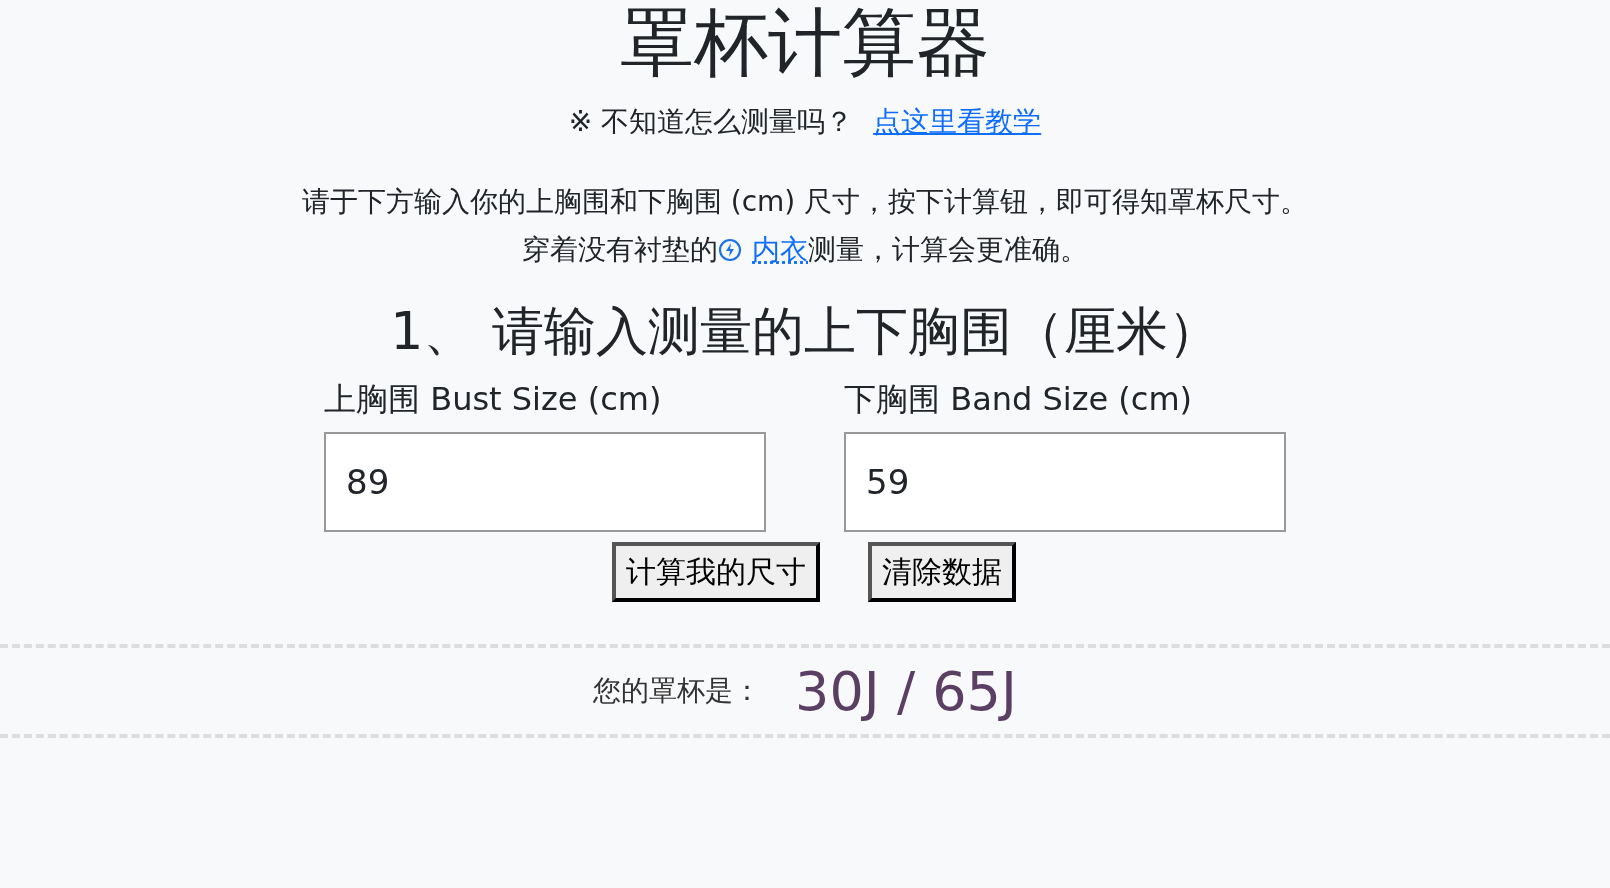 The image size is (1610, 888). I want to click on calculate-button: 计算我的尺寸, so click(716, 572).